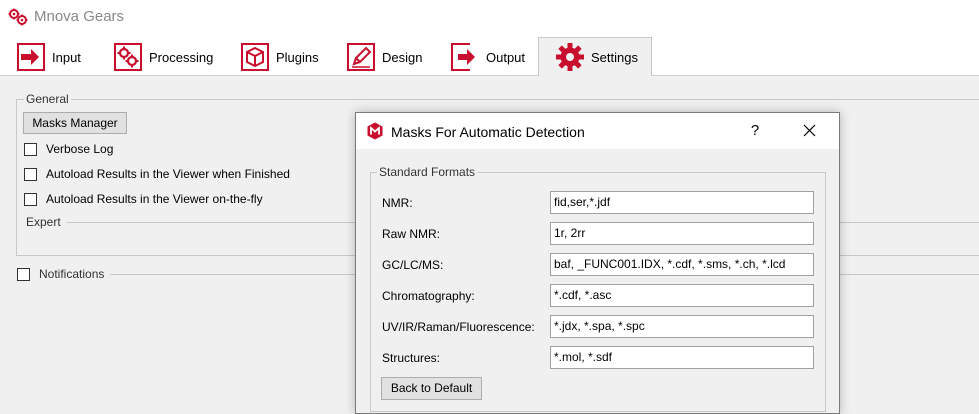  Describe the element at coordinates (755, 130) in the screenshot. I see `help-button: ?` at that location.